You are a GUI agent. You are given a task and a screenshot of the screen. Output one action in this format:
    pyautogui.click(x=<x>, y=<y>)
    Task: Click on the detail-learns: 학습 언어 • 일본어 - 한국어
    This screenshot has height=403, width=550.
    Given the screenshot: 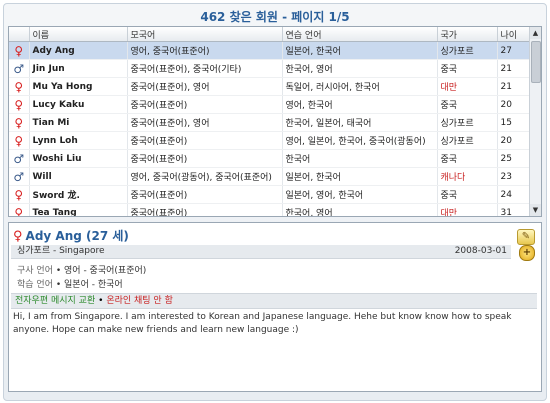 What is the action you would take?
    pyautogui.click(x=70, y=285)
    